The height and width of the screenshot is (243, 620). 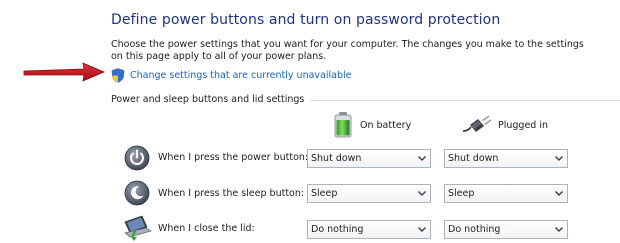 What do you see at coordinates (206, 228) in the screenshot?
I see `row-label-close-lid: When I close the lid:` at bounding box center [206, 228].